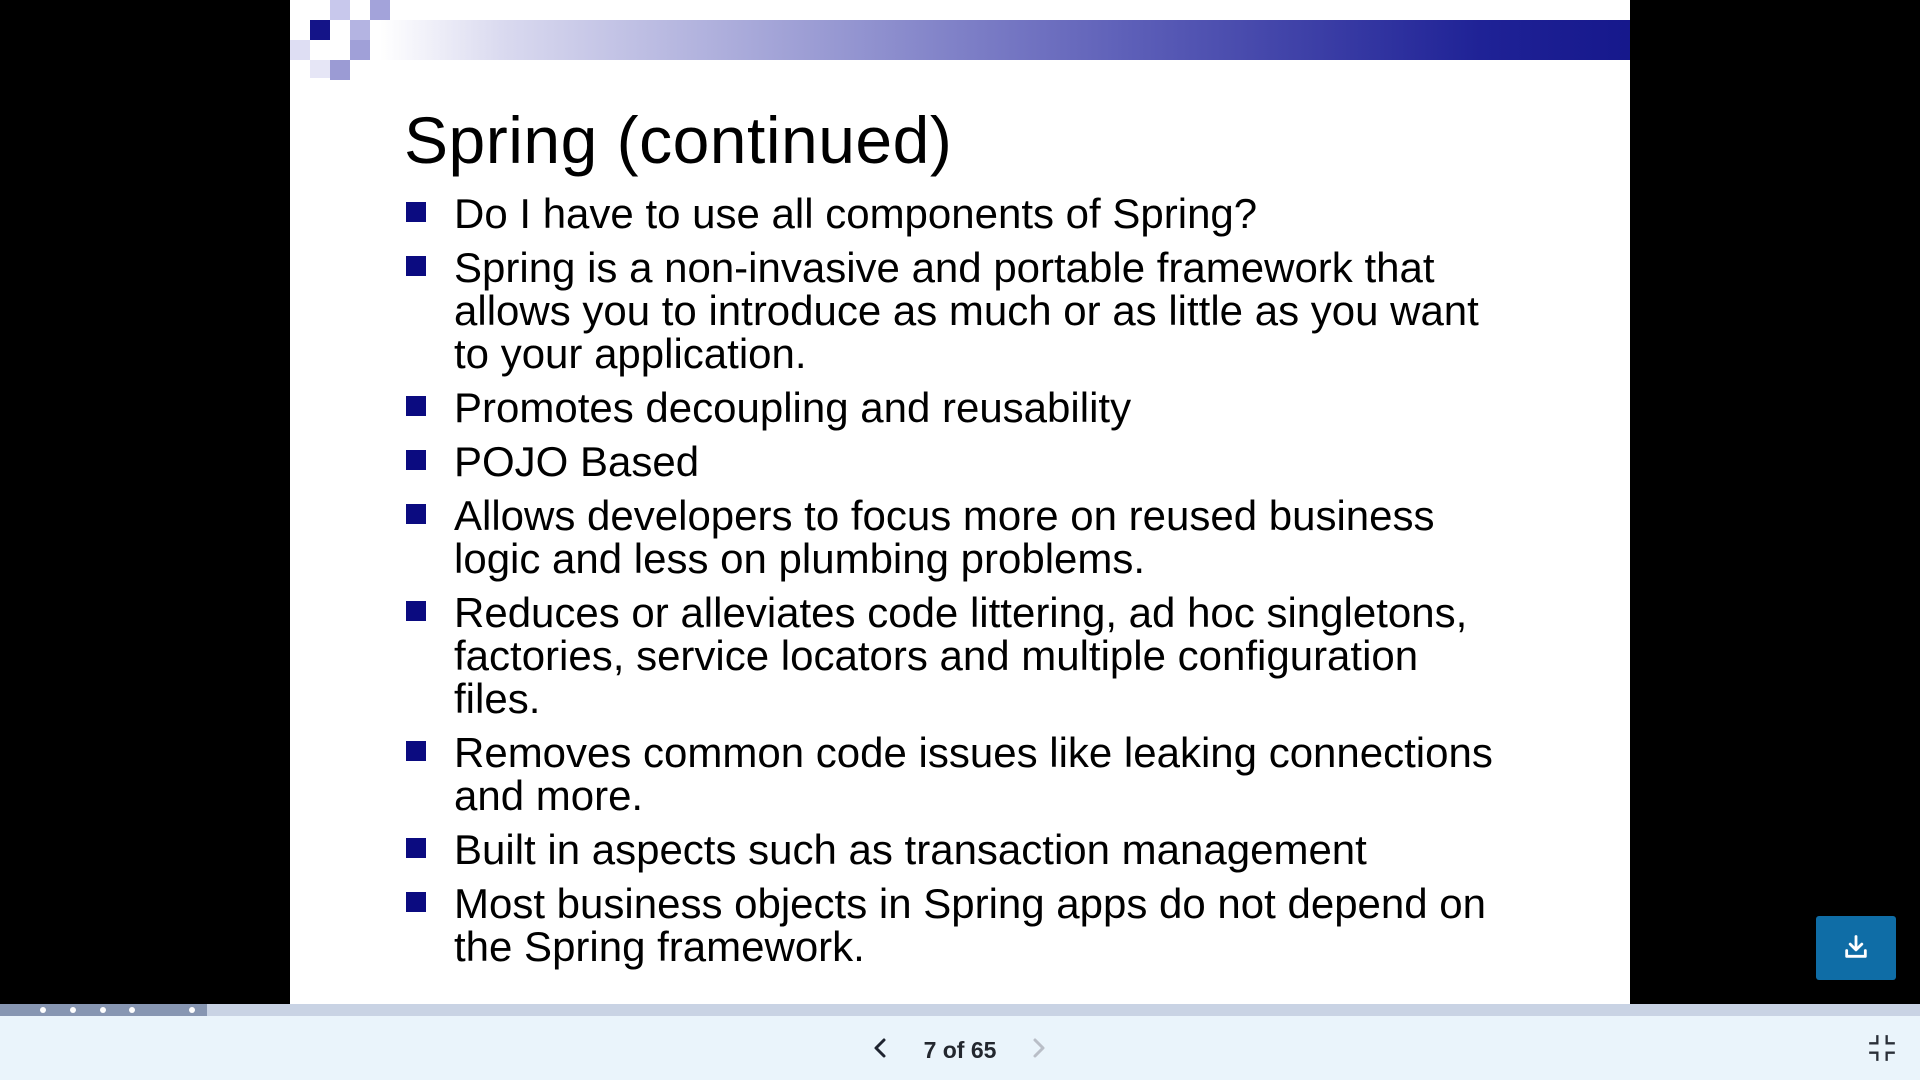 Image resolution: width=1920 pixels, height=1080 pixels. I want to click on progress-track, so click(960, 1010).